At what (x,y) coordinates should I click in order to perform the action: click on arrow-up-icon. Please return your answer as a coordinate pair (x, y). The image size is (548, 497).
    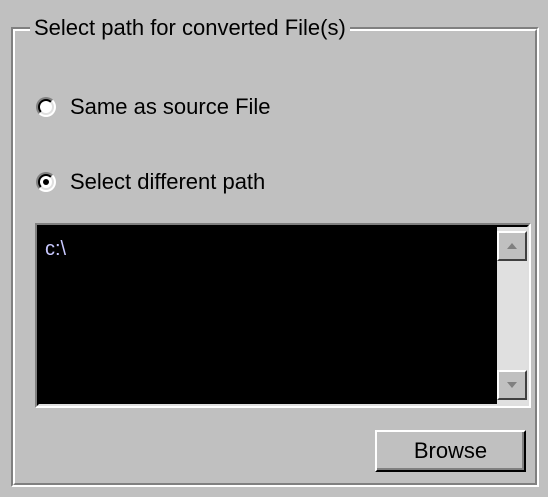
    Looking at the image, I should click on (512, 246).